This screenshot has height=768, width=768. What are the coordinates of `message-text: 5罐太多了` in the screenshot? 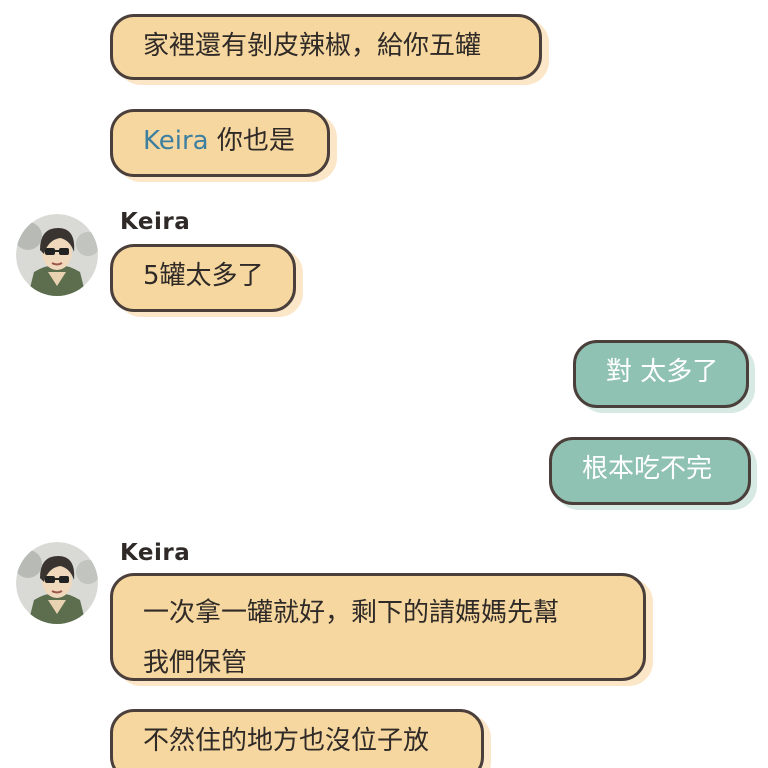 It's located at (203, 276).